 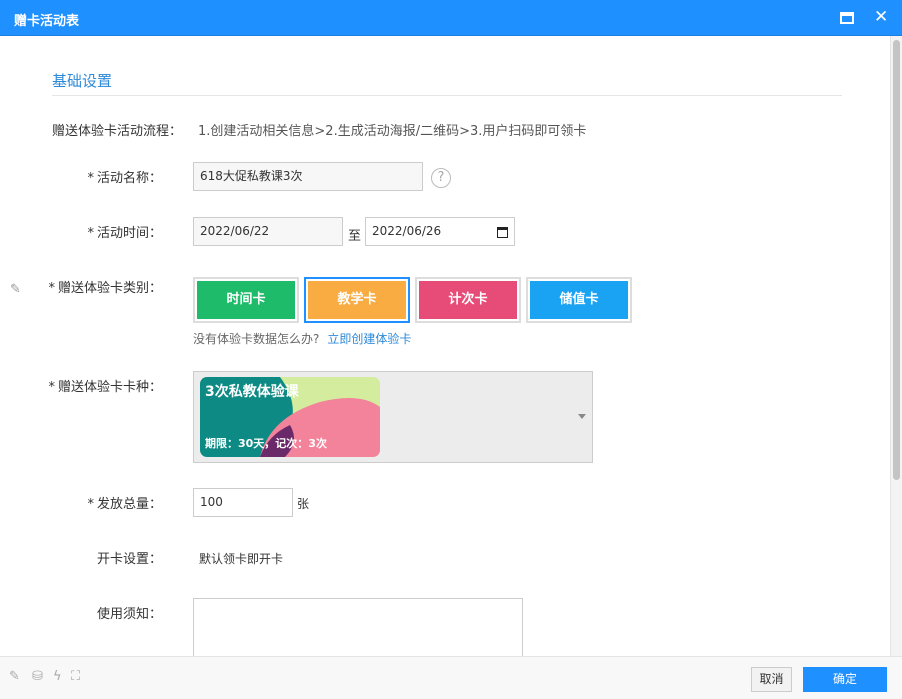 What do you see at coordinates (290, 417) in the screenshot?
I see `card-thumbnail: 3次私教体验课 期限：30天，记次：3次` at bounding box center [290, 417].